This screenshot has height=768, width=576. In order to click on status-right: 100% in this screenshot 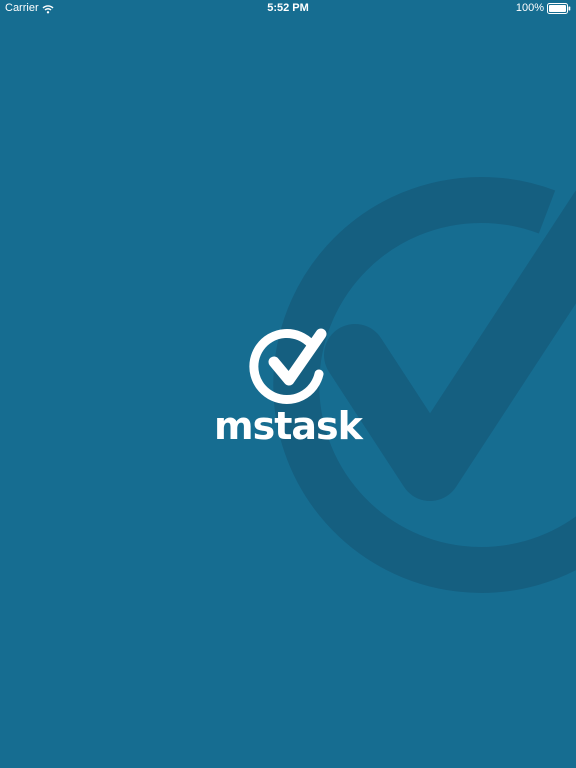, I will do `click(543, 8)`.